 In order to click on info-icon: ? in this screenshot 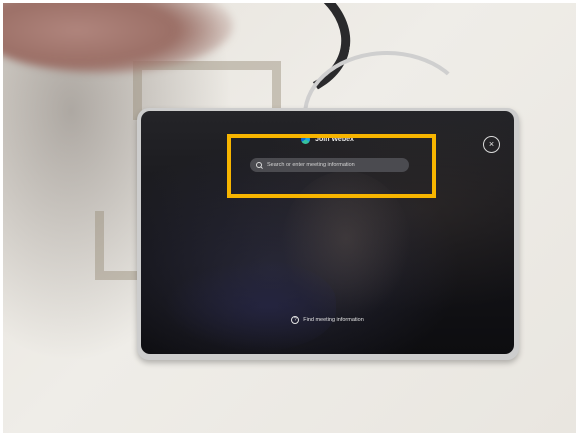, I will do `click(295, 320)`.